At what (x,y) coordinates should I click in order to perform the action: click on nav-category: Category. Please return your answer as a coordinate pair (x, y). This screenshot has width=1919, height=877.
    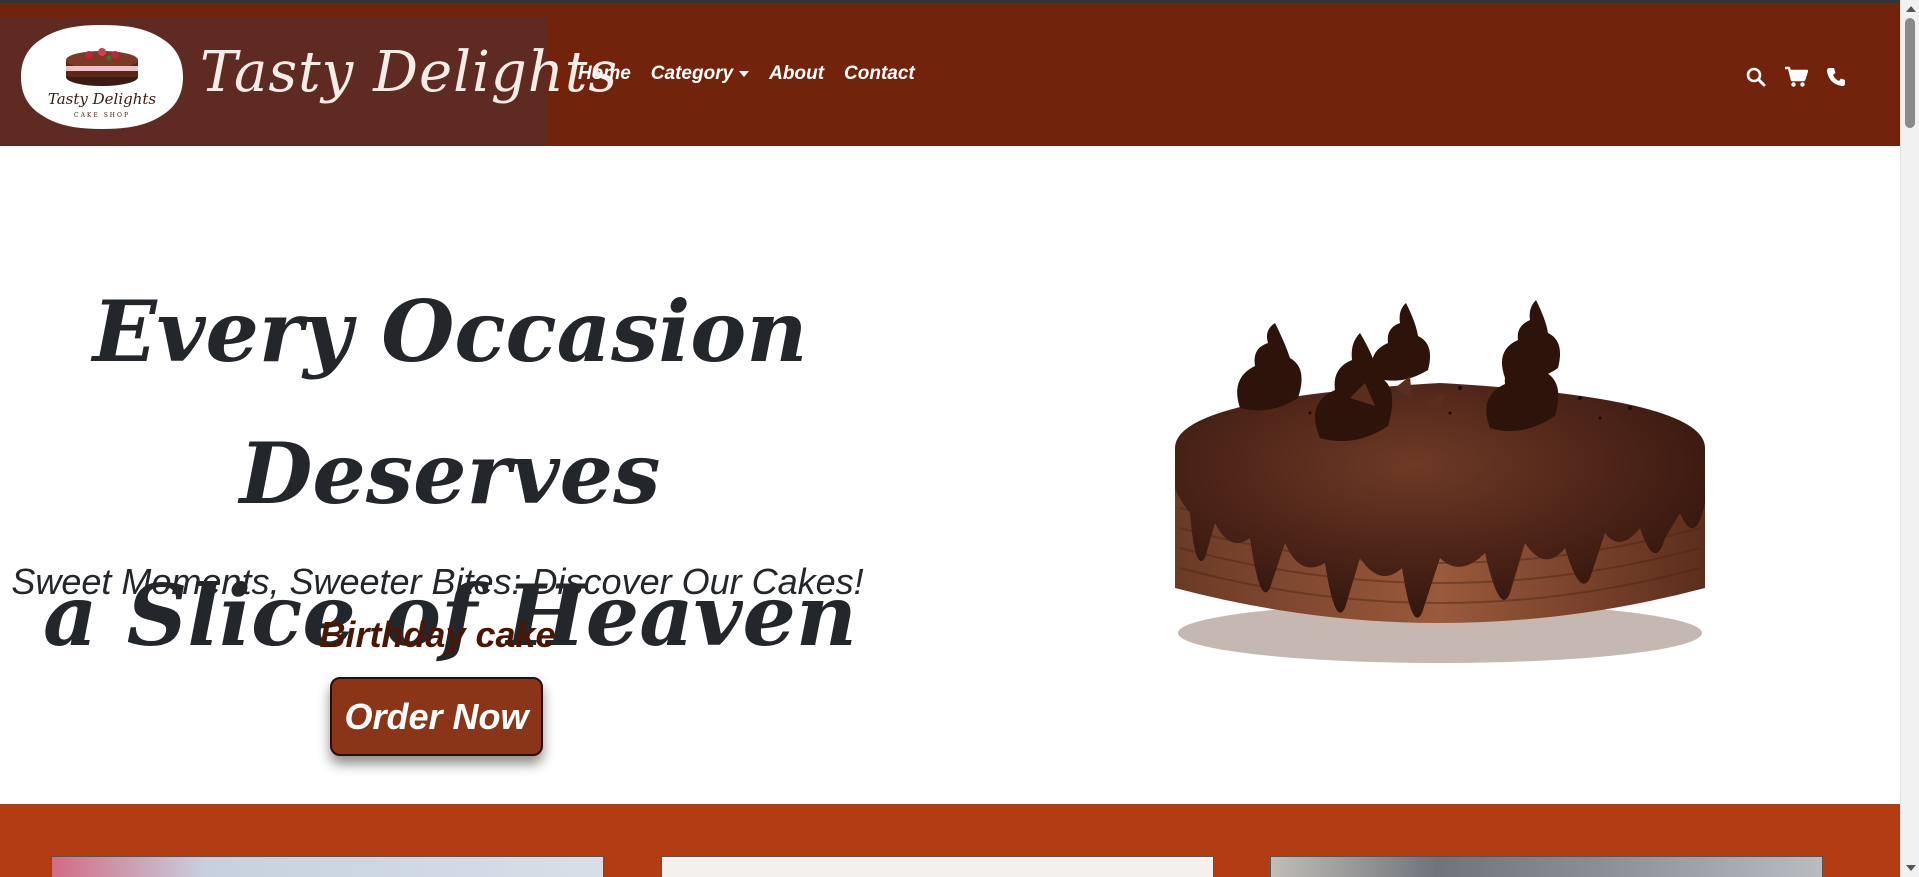
    Looking at the image, I should click on (700, 74).